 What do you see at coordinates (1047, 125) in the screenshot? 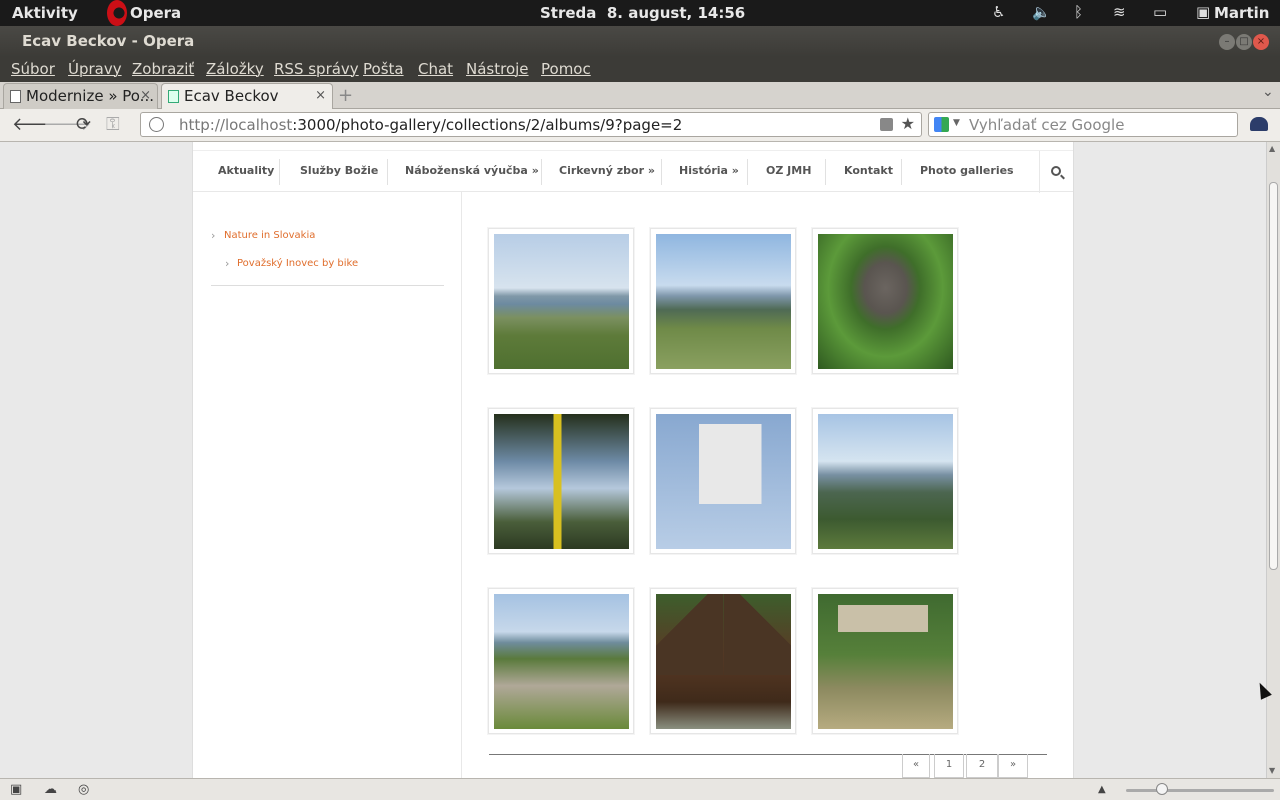
I see `search-placeholder: Vyhľadať cez Google` at bounding box center [1047, 125].